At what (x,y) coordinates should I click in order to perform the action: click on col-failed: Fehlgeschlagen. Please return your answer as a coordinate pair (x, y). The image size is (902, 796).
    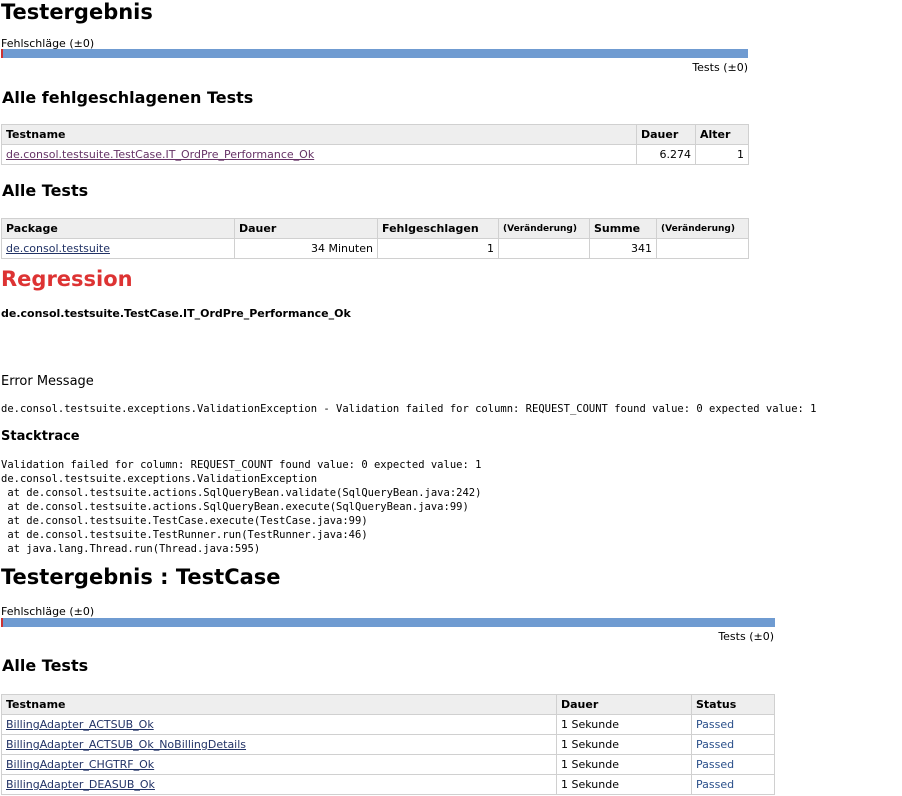
    Looking at the image, I should click on (438, 228).